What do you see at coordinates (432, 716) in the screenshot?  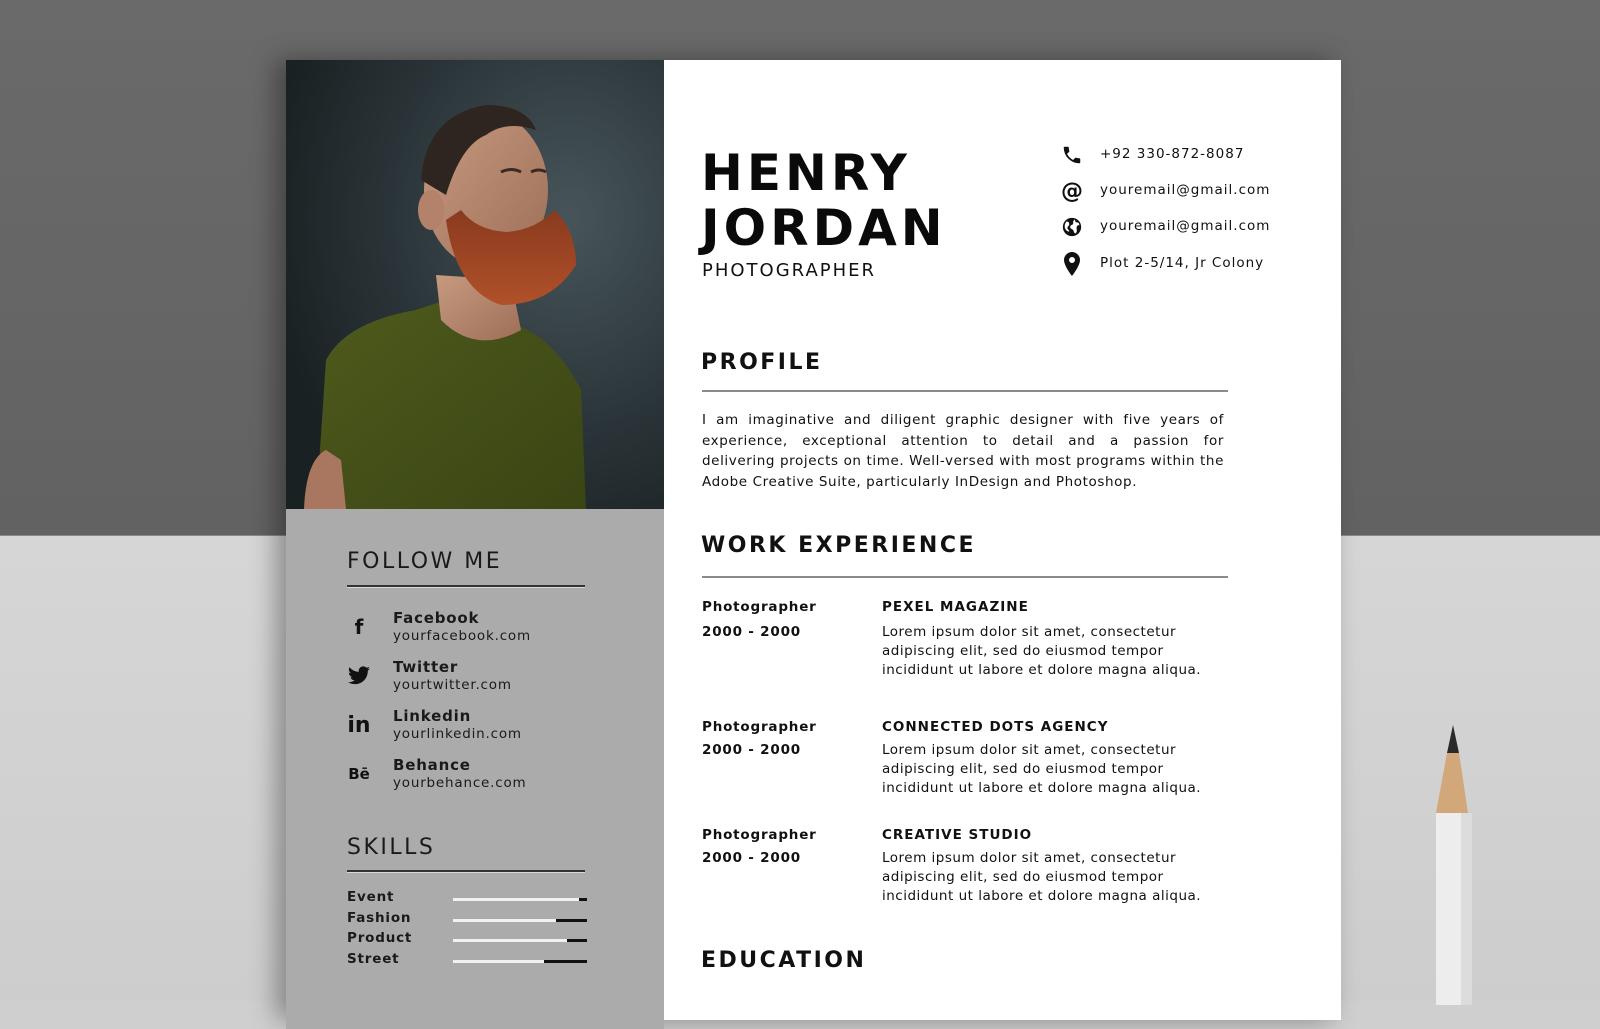 I see `social-name: Linkedin` at bounding box center [432, 716].